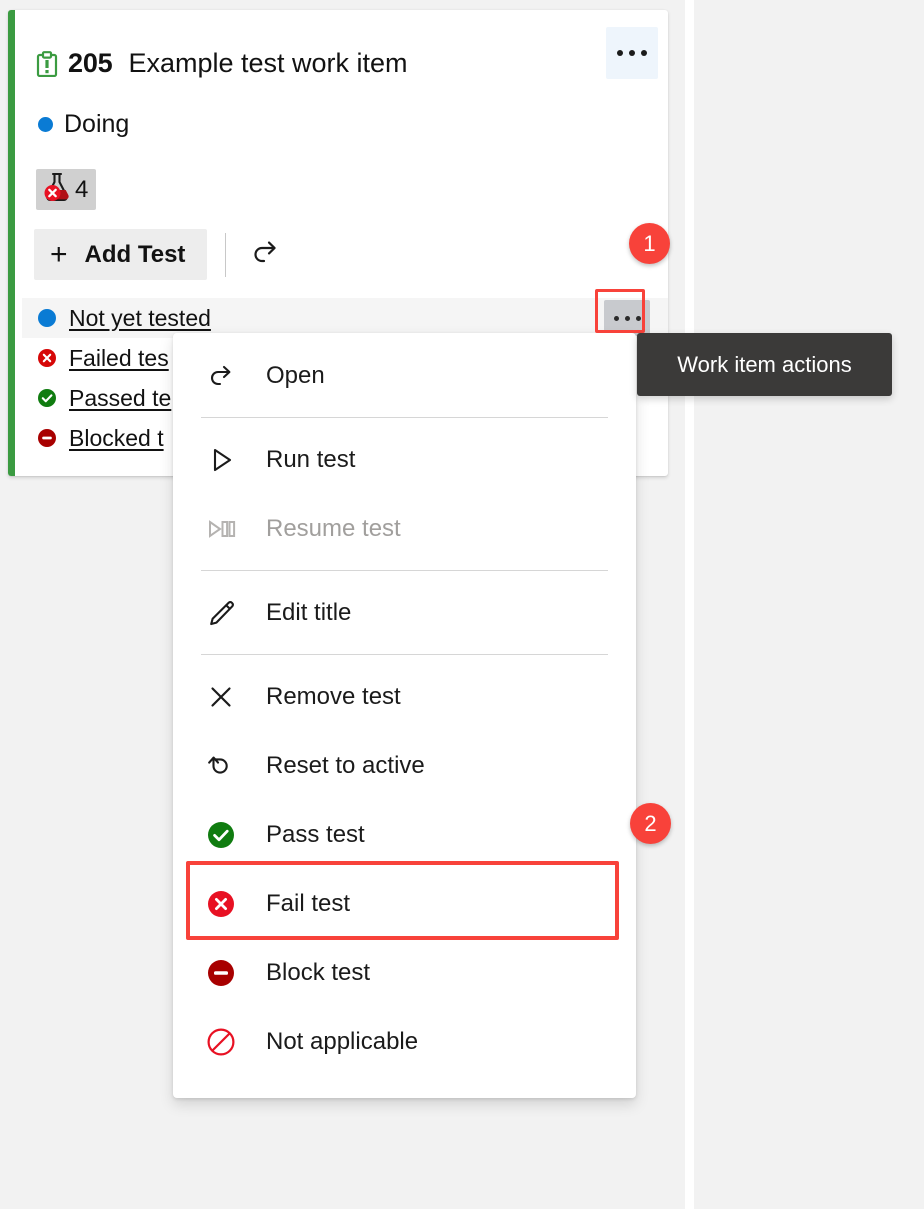 The width and height of the screenshot is (924, 1209). Describe the element at coordinates (345, 765) in the screenshot. I see `menu-item-label: Reset to active` at that location.